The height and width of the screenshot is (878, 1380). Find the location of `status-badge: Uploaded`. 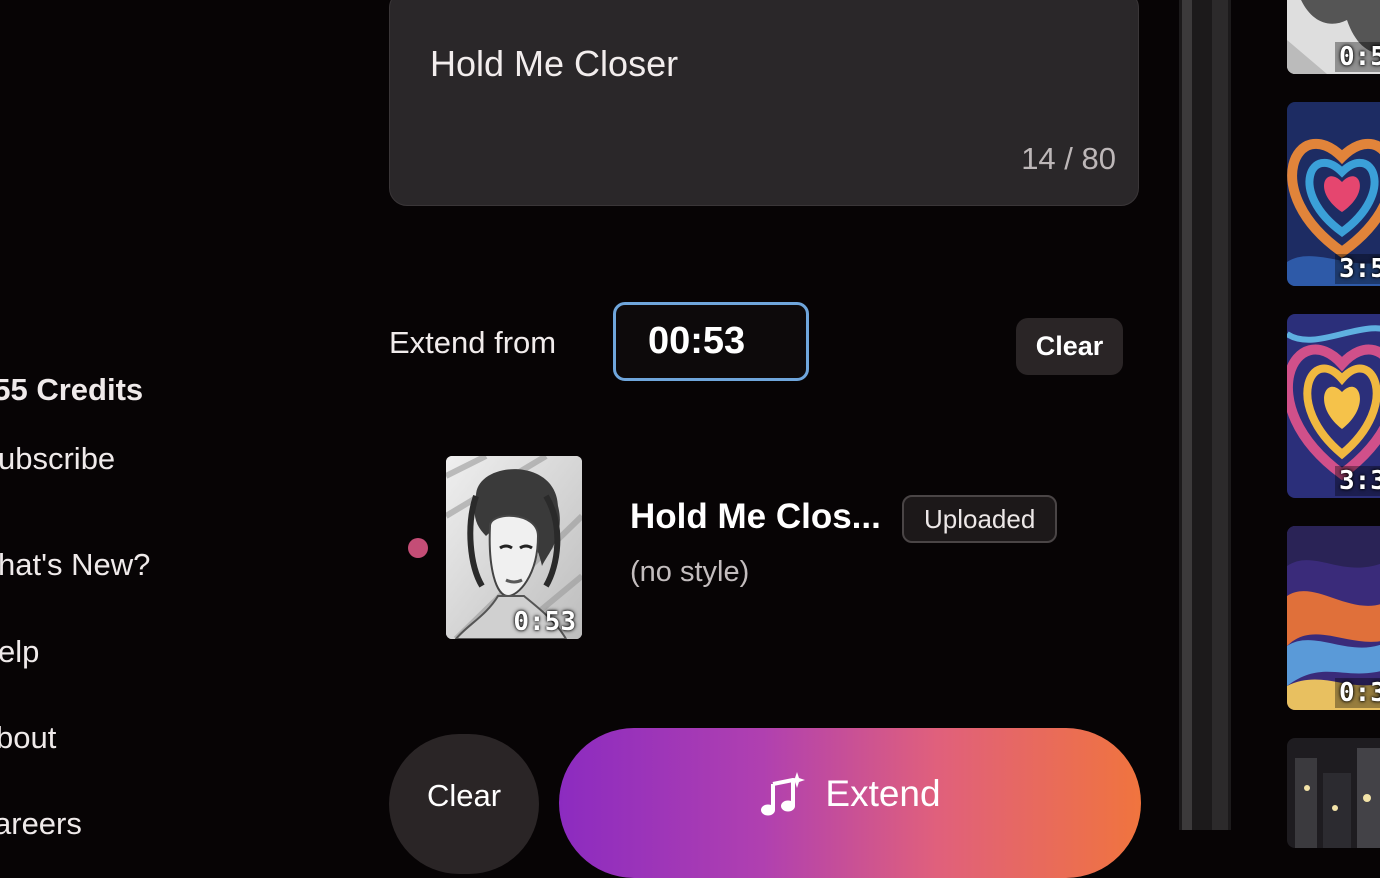

status-badge: Uploaded is located at coordinates (980, 519).